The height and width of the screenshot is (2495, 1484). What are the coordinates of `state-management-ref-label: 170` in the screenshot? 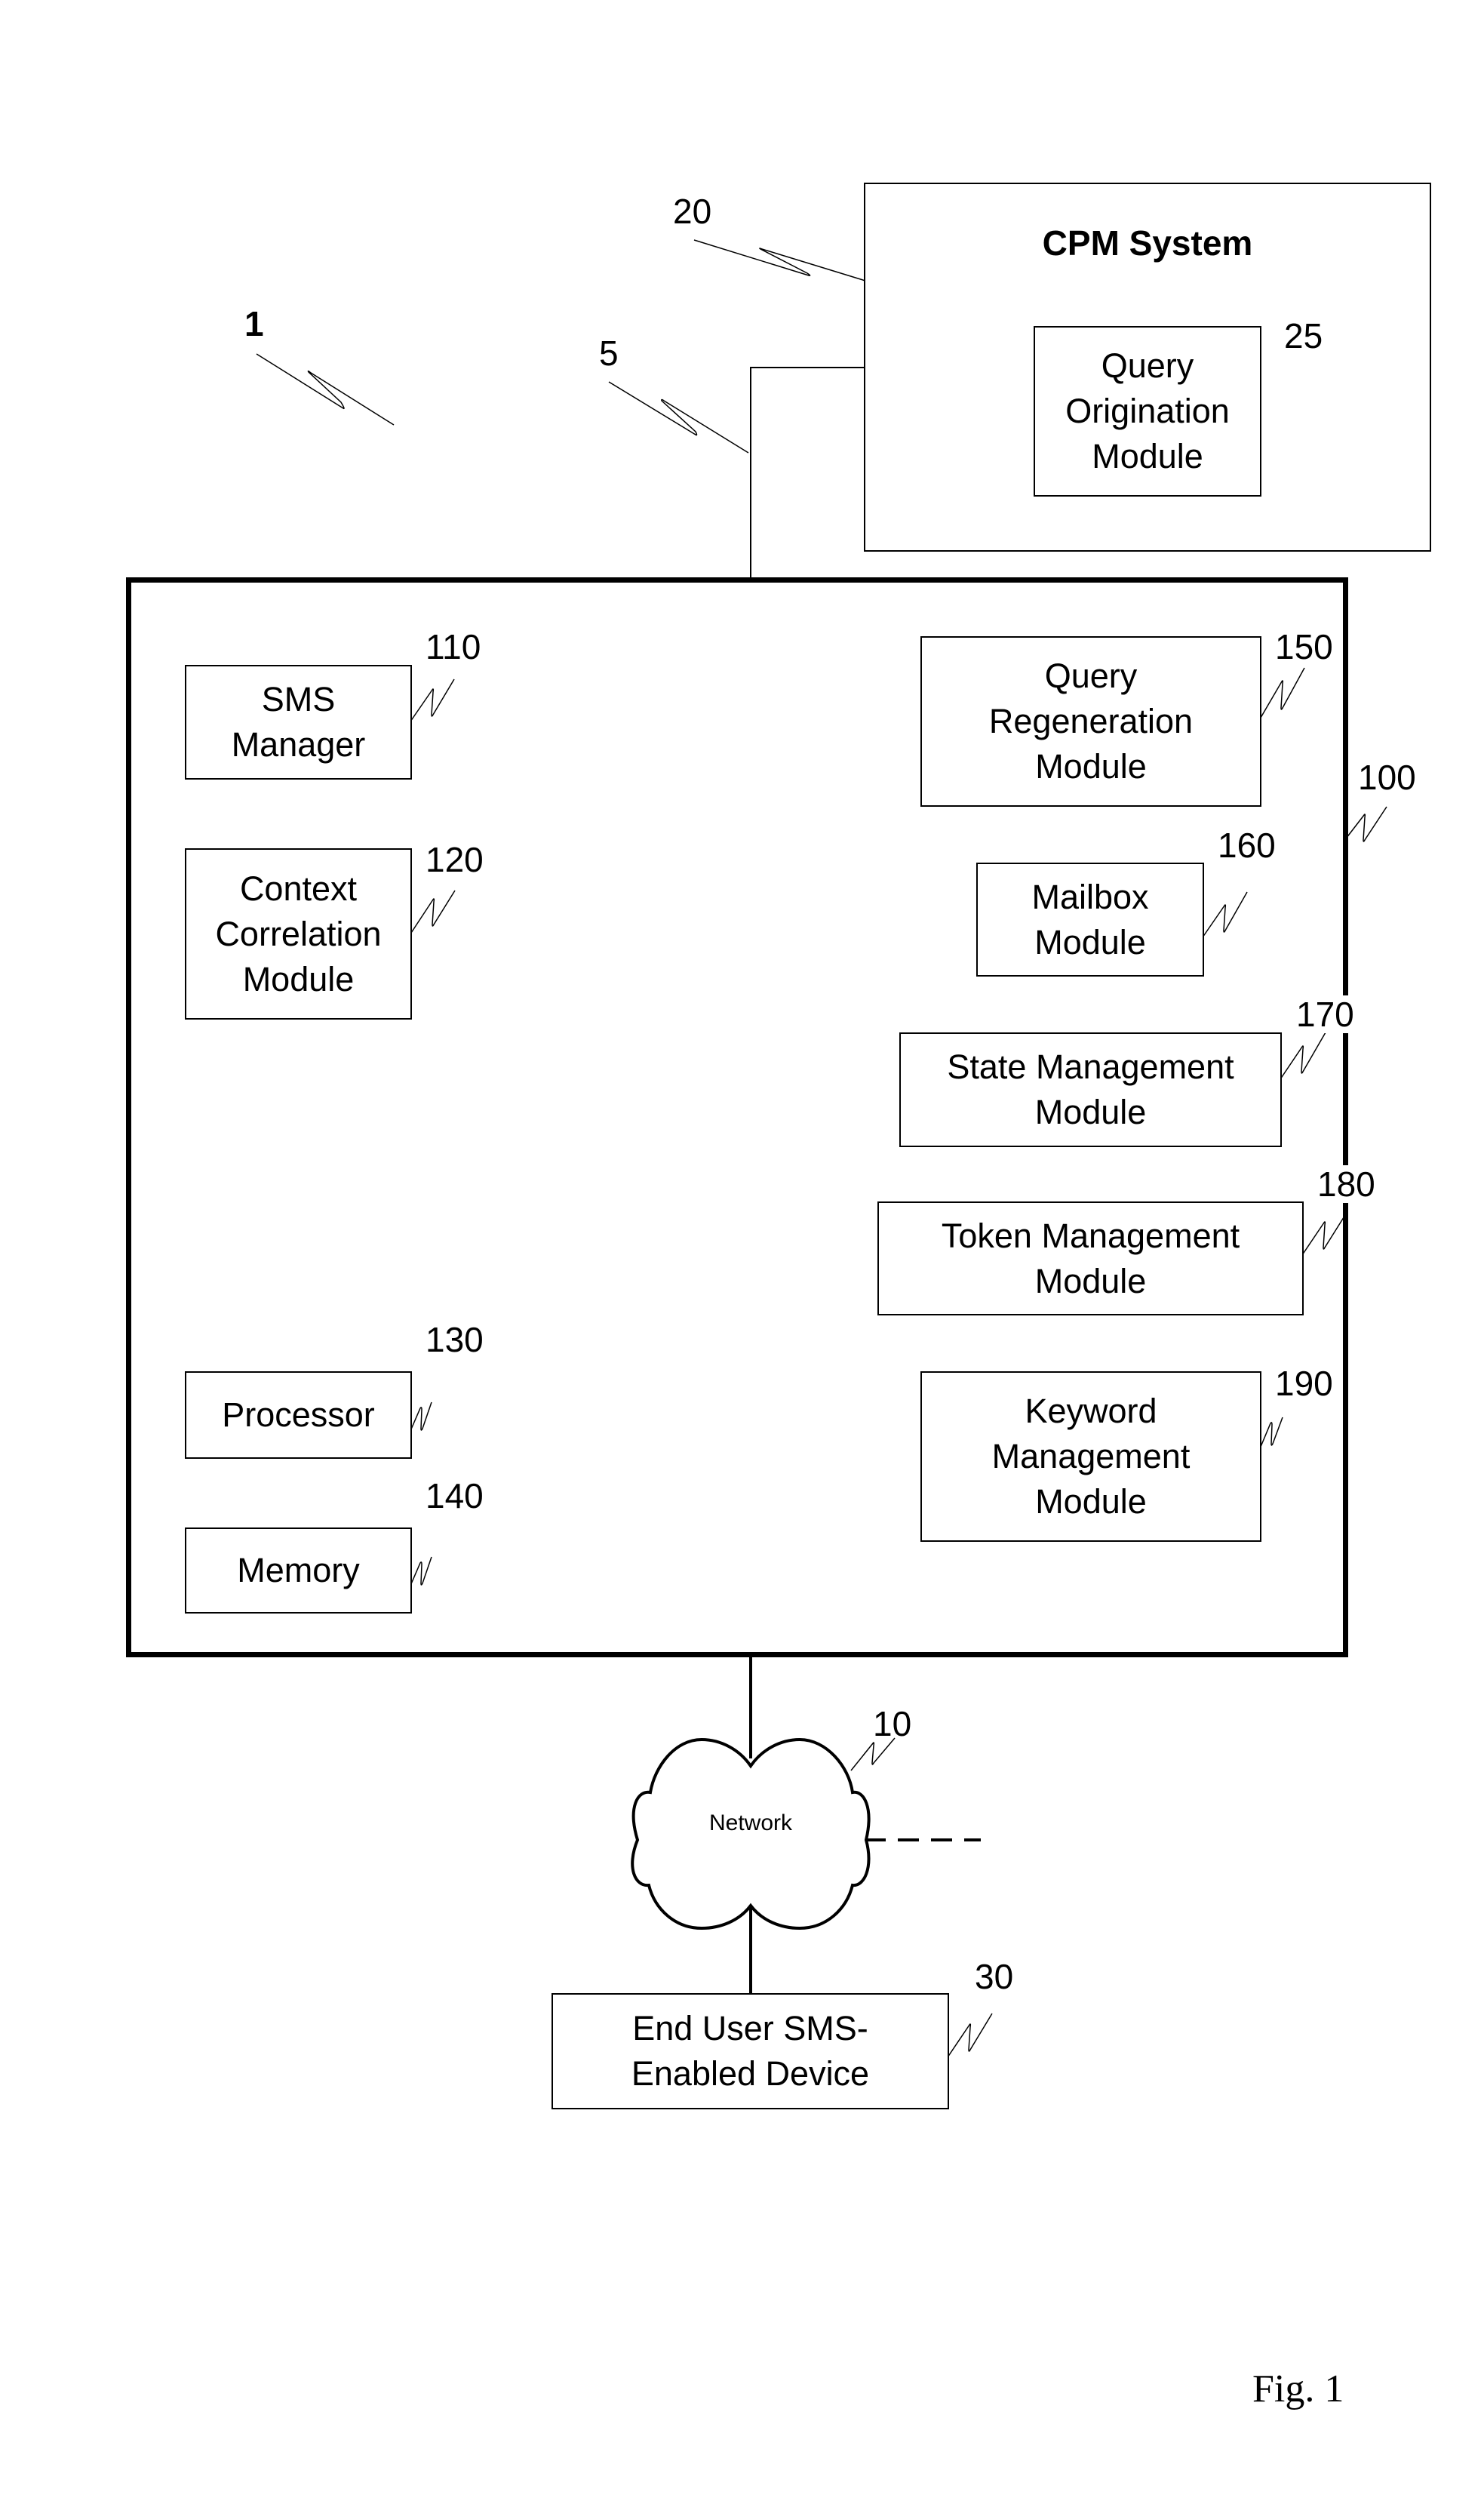 It's located at (1325, 1014).